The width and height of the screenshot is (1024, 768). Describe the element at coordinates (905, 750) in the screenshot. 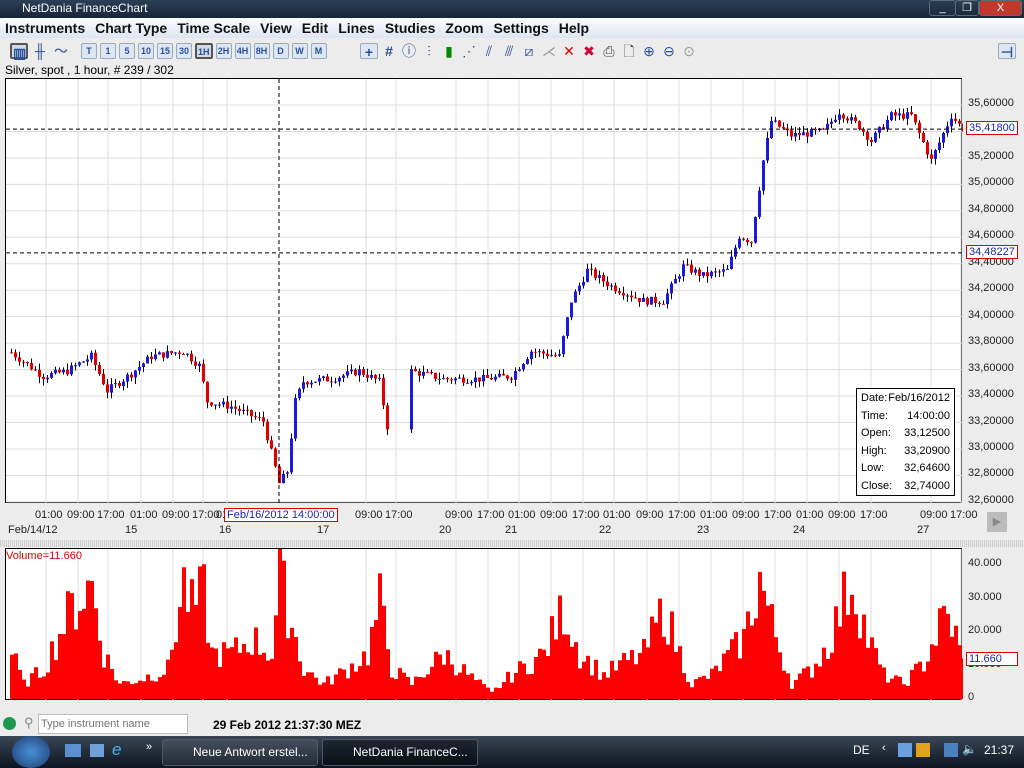

I see `tray-app-icon` at that location.